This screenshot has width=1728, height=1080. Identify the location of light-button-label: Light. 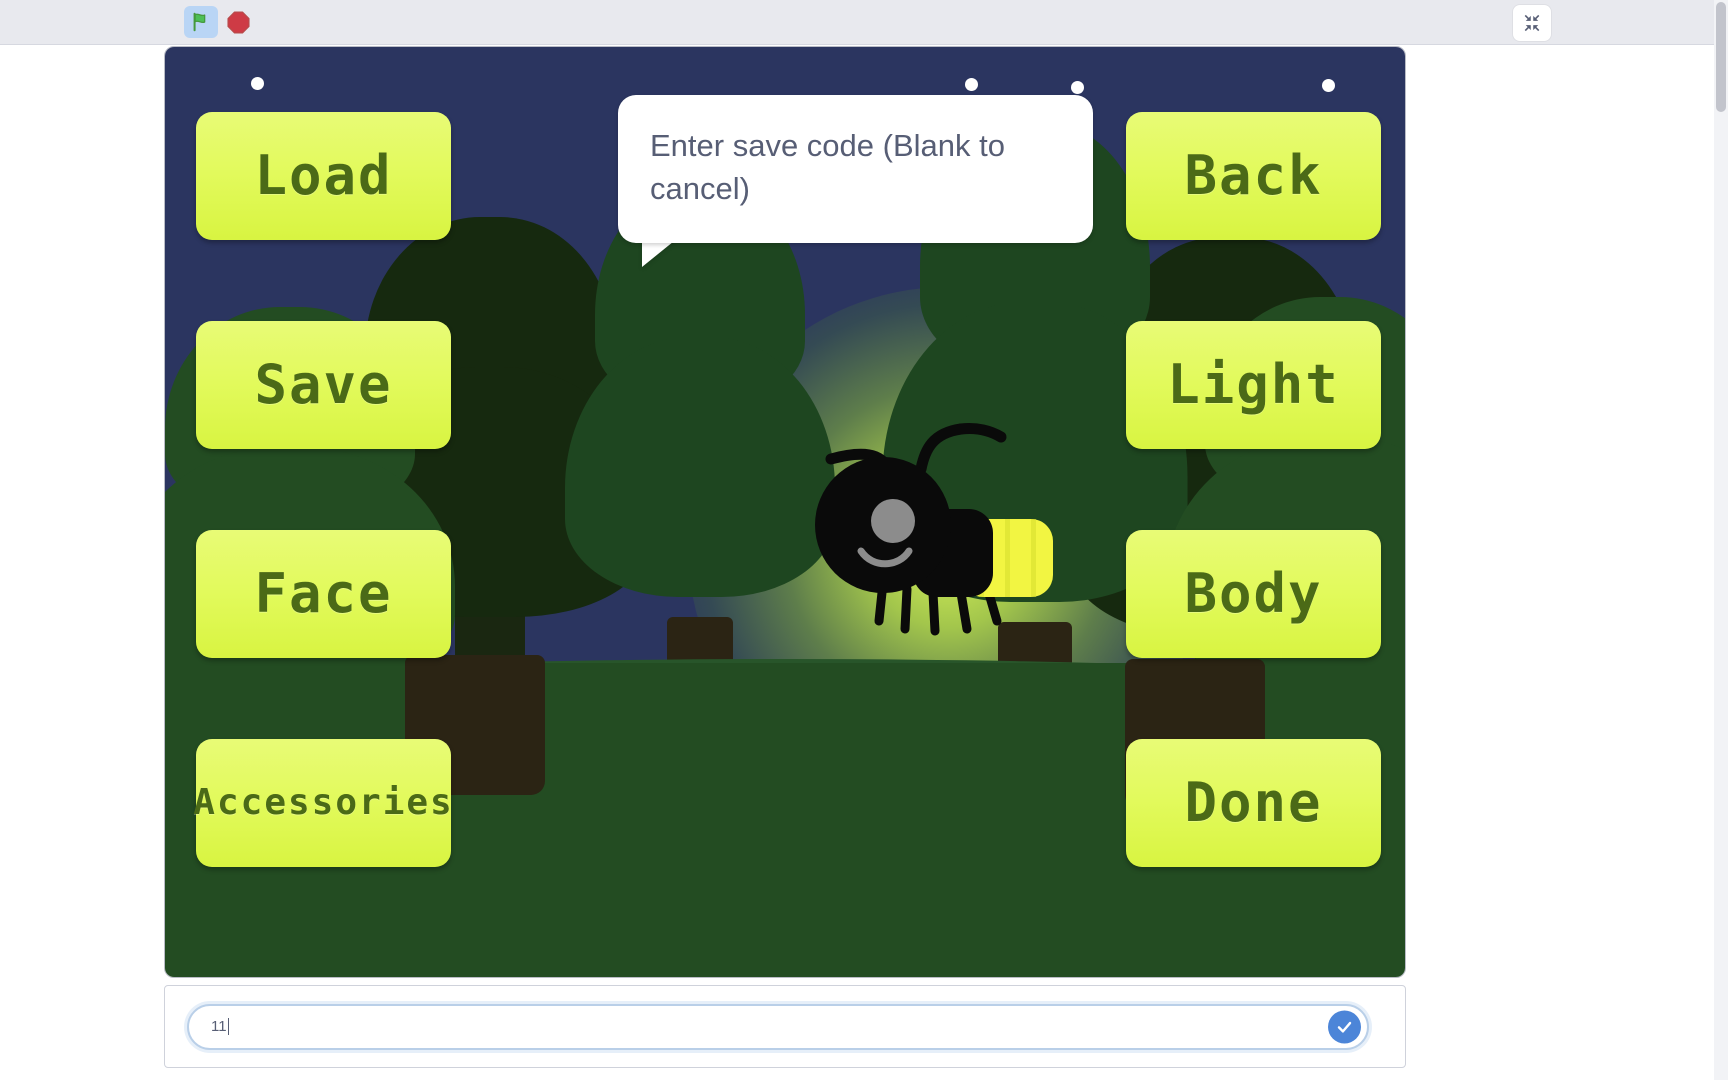
(1253, 384).